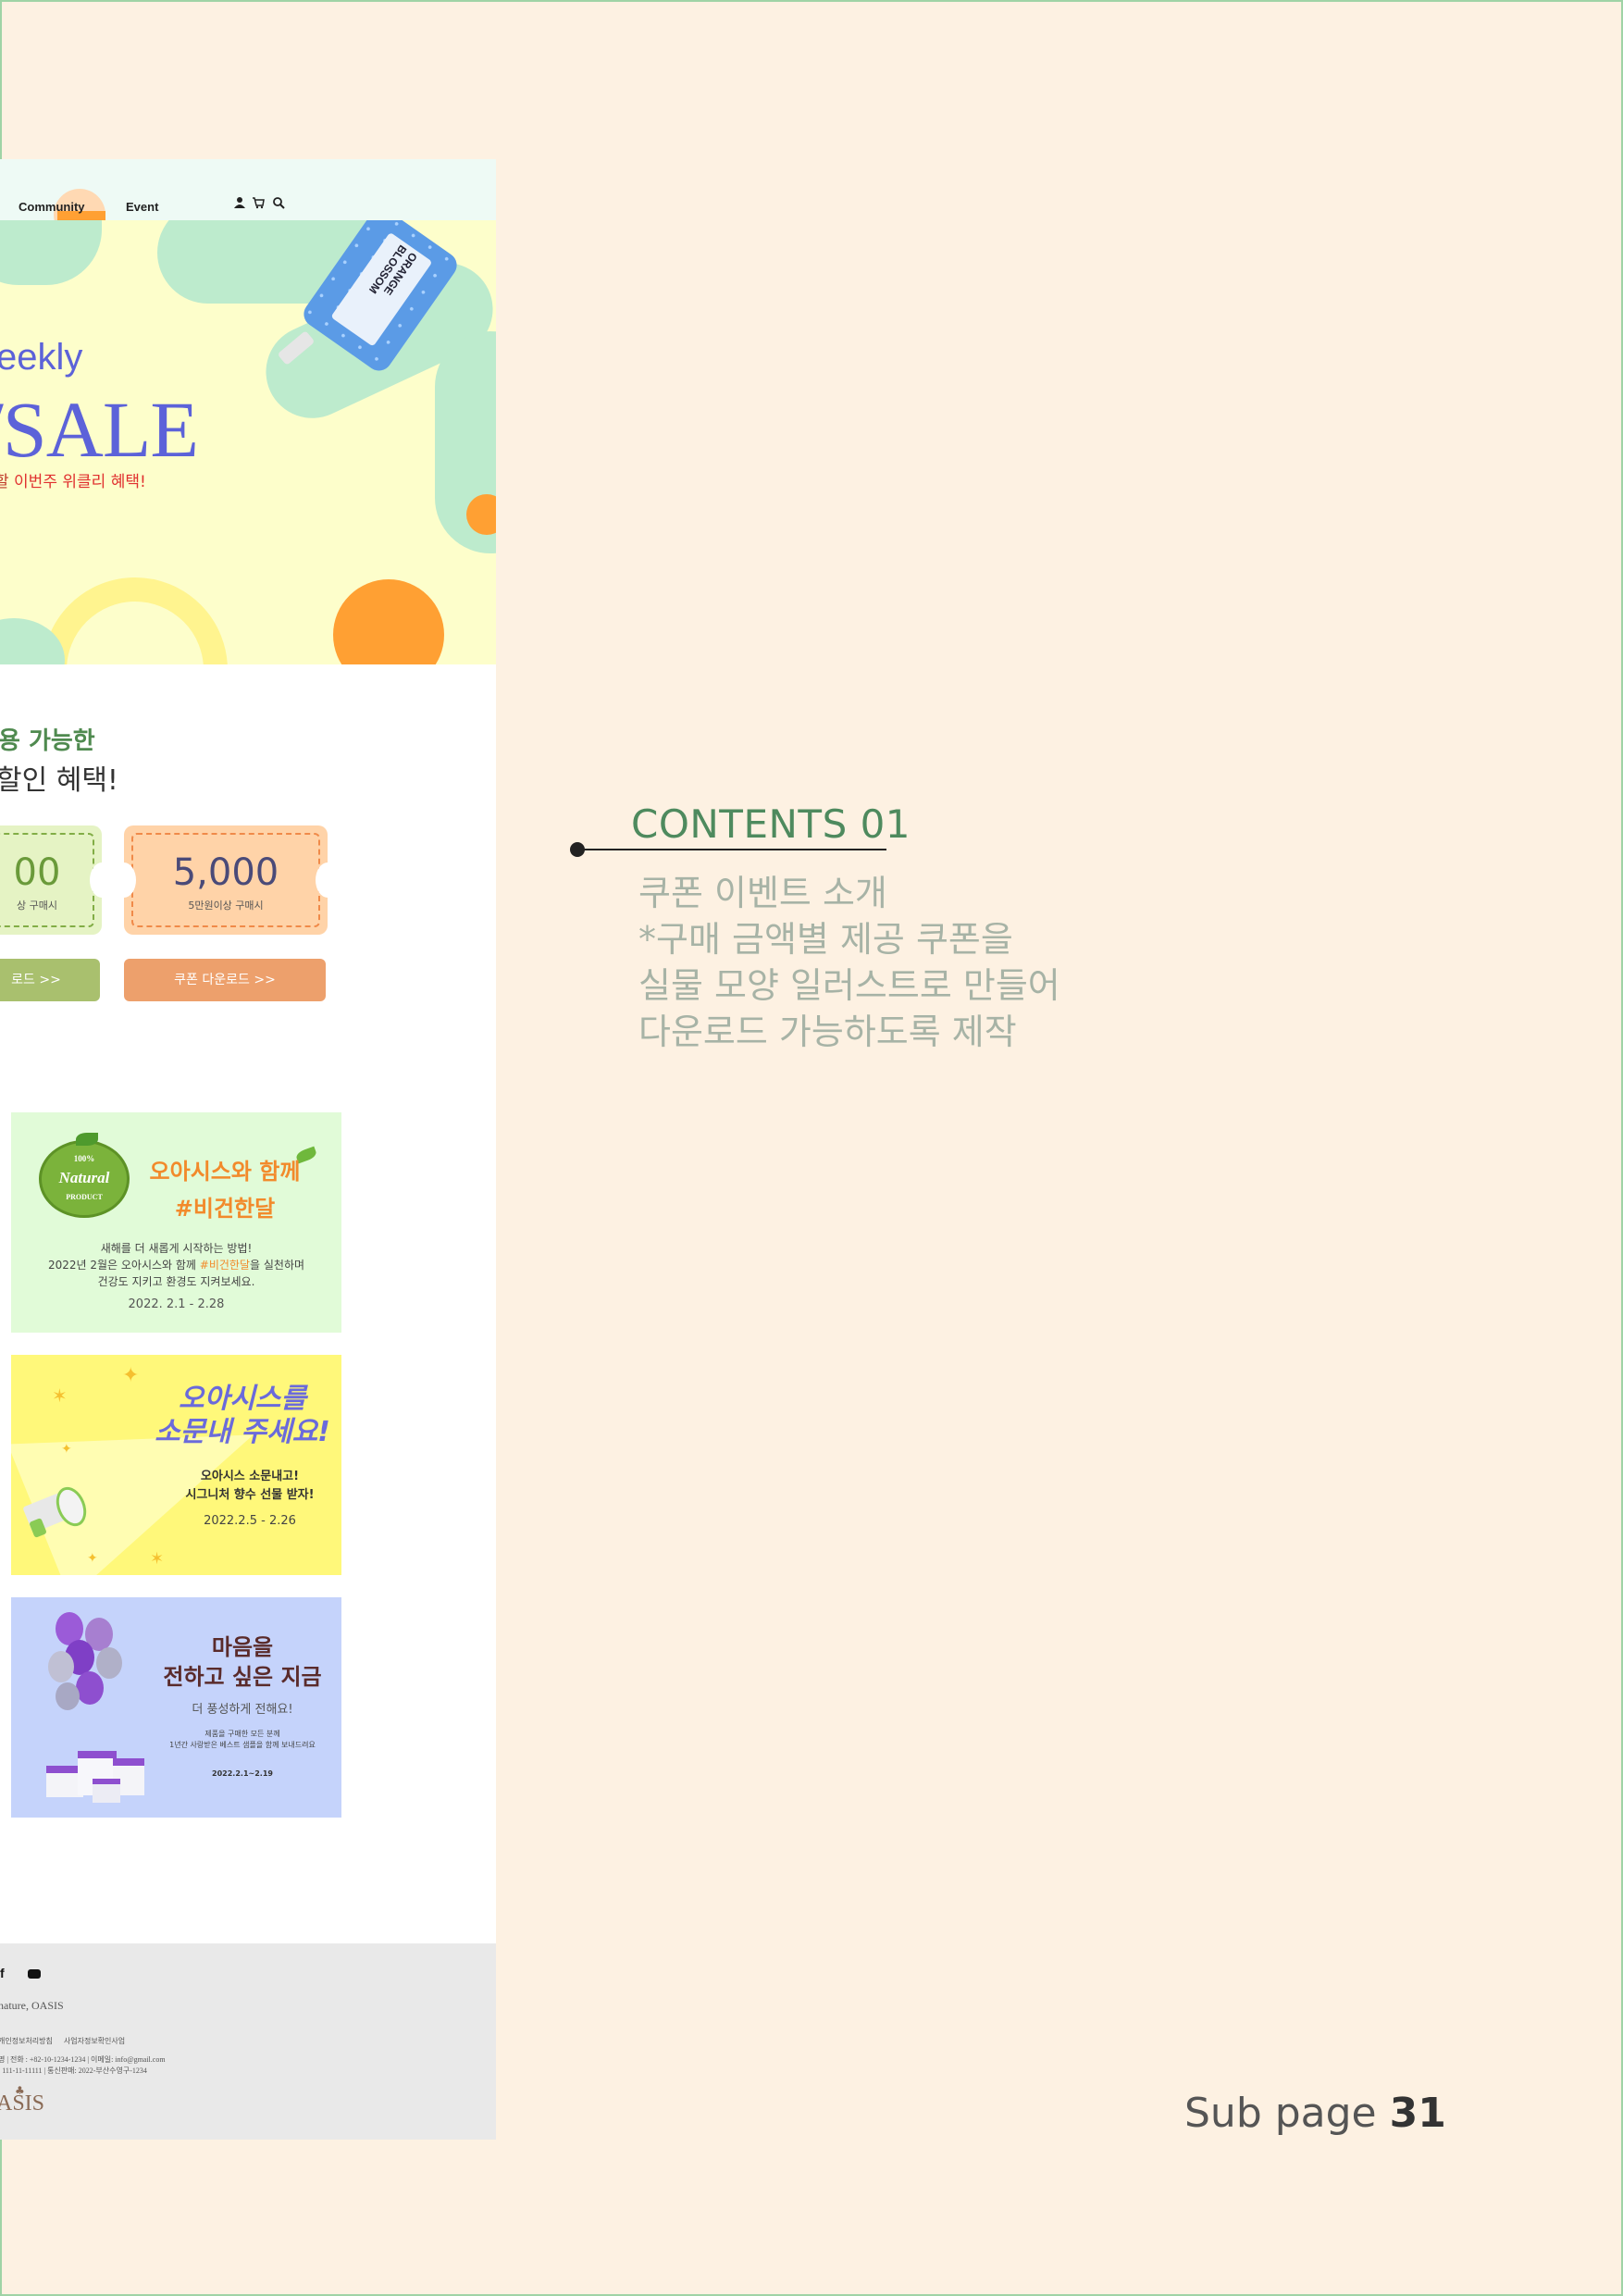 The height and width of the screenshot is (2296, 1623). Describe the element at coordinates (41, 358) in the screenshot. I see `hero-weekly-text: eekly` at that location.